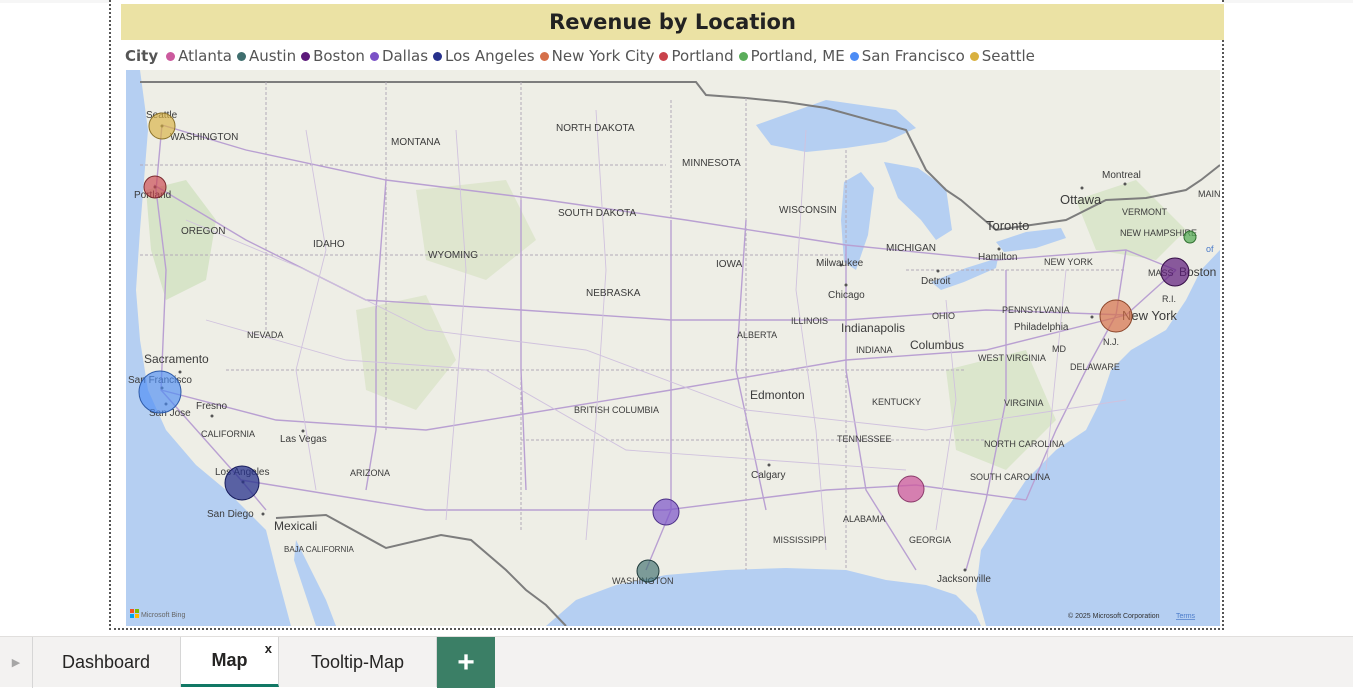 The width and height of the screenshot is (1353, 688). What do you see at coordinates (1175, 272) in the screenshot?
I see `bubble-boston` at bounding box center [1175, 272].